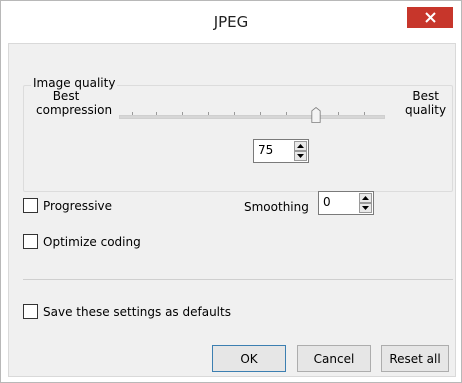  I want to click on ok-button-label: OK, so click(249, 358).